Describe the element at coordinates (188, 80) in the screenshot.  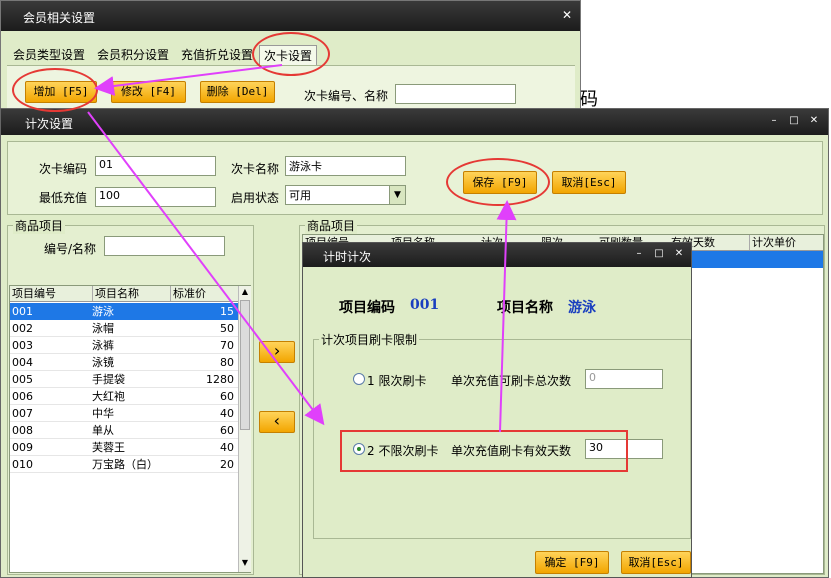
I see `arrow-tab-to-add` at that location.